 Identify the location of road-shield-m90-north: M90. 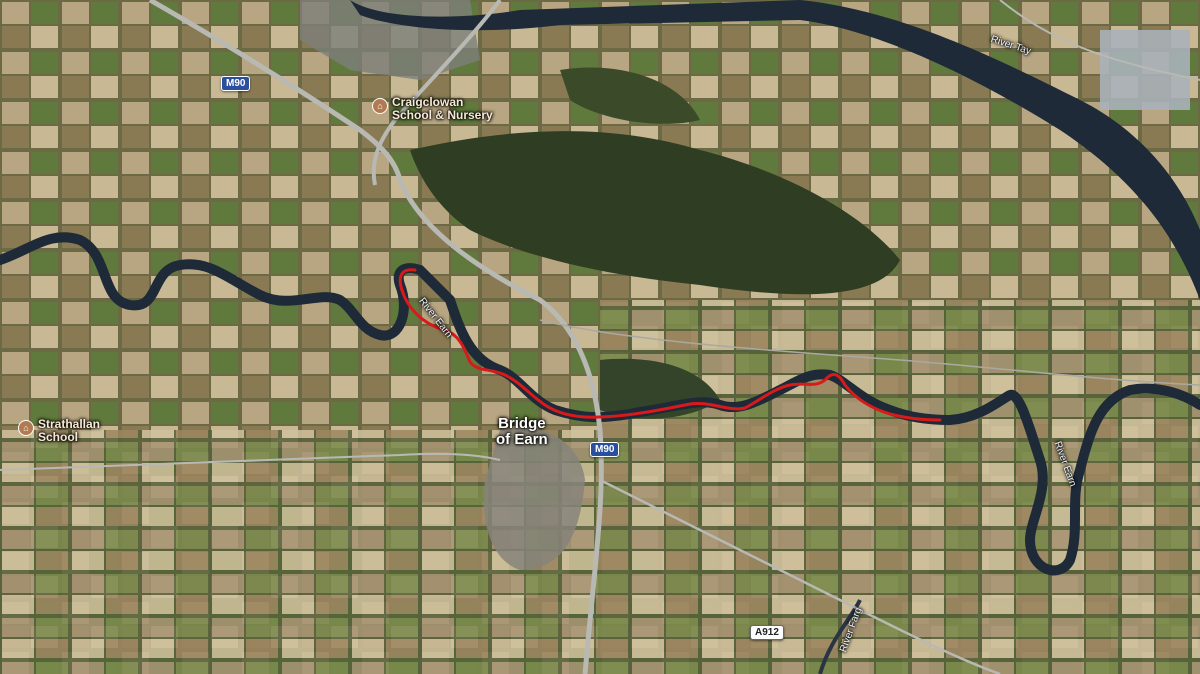
(236, 83).